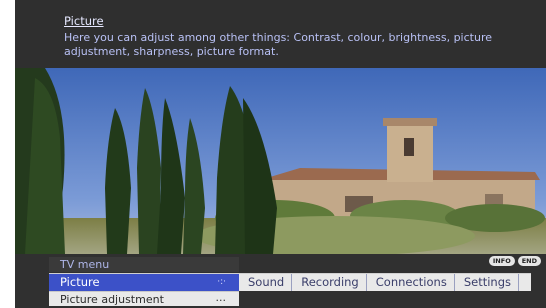  I want to click on tab-settings: Settings, so click(487, 282).